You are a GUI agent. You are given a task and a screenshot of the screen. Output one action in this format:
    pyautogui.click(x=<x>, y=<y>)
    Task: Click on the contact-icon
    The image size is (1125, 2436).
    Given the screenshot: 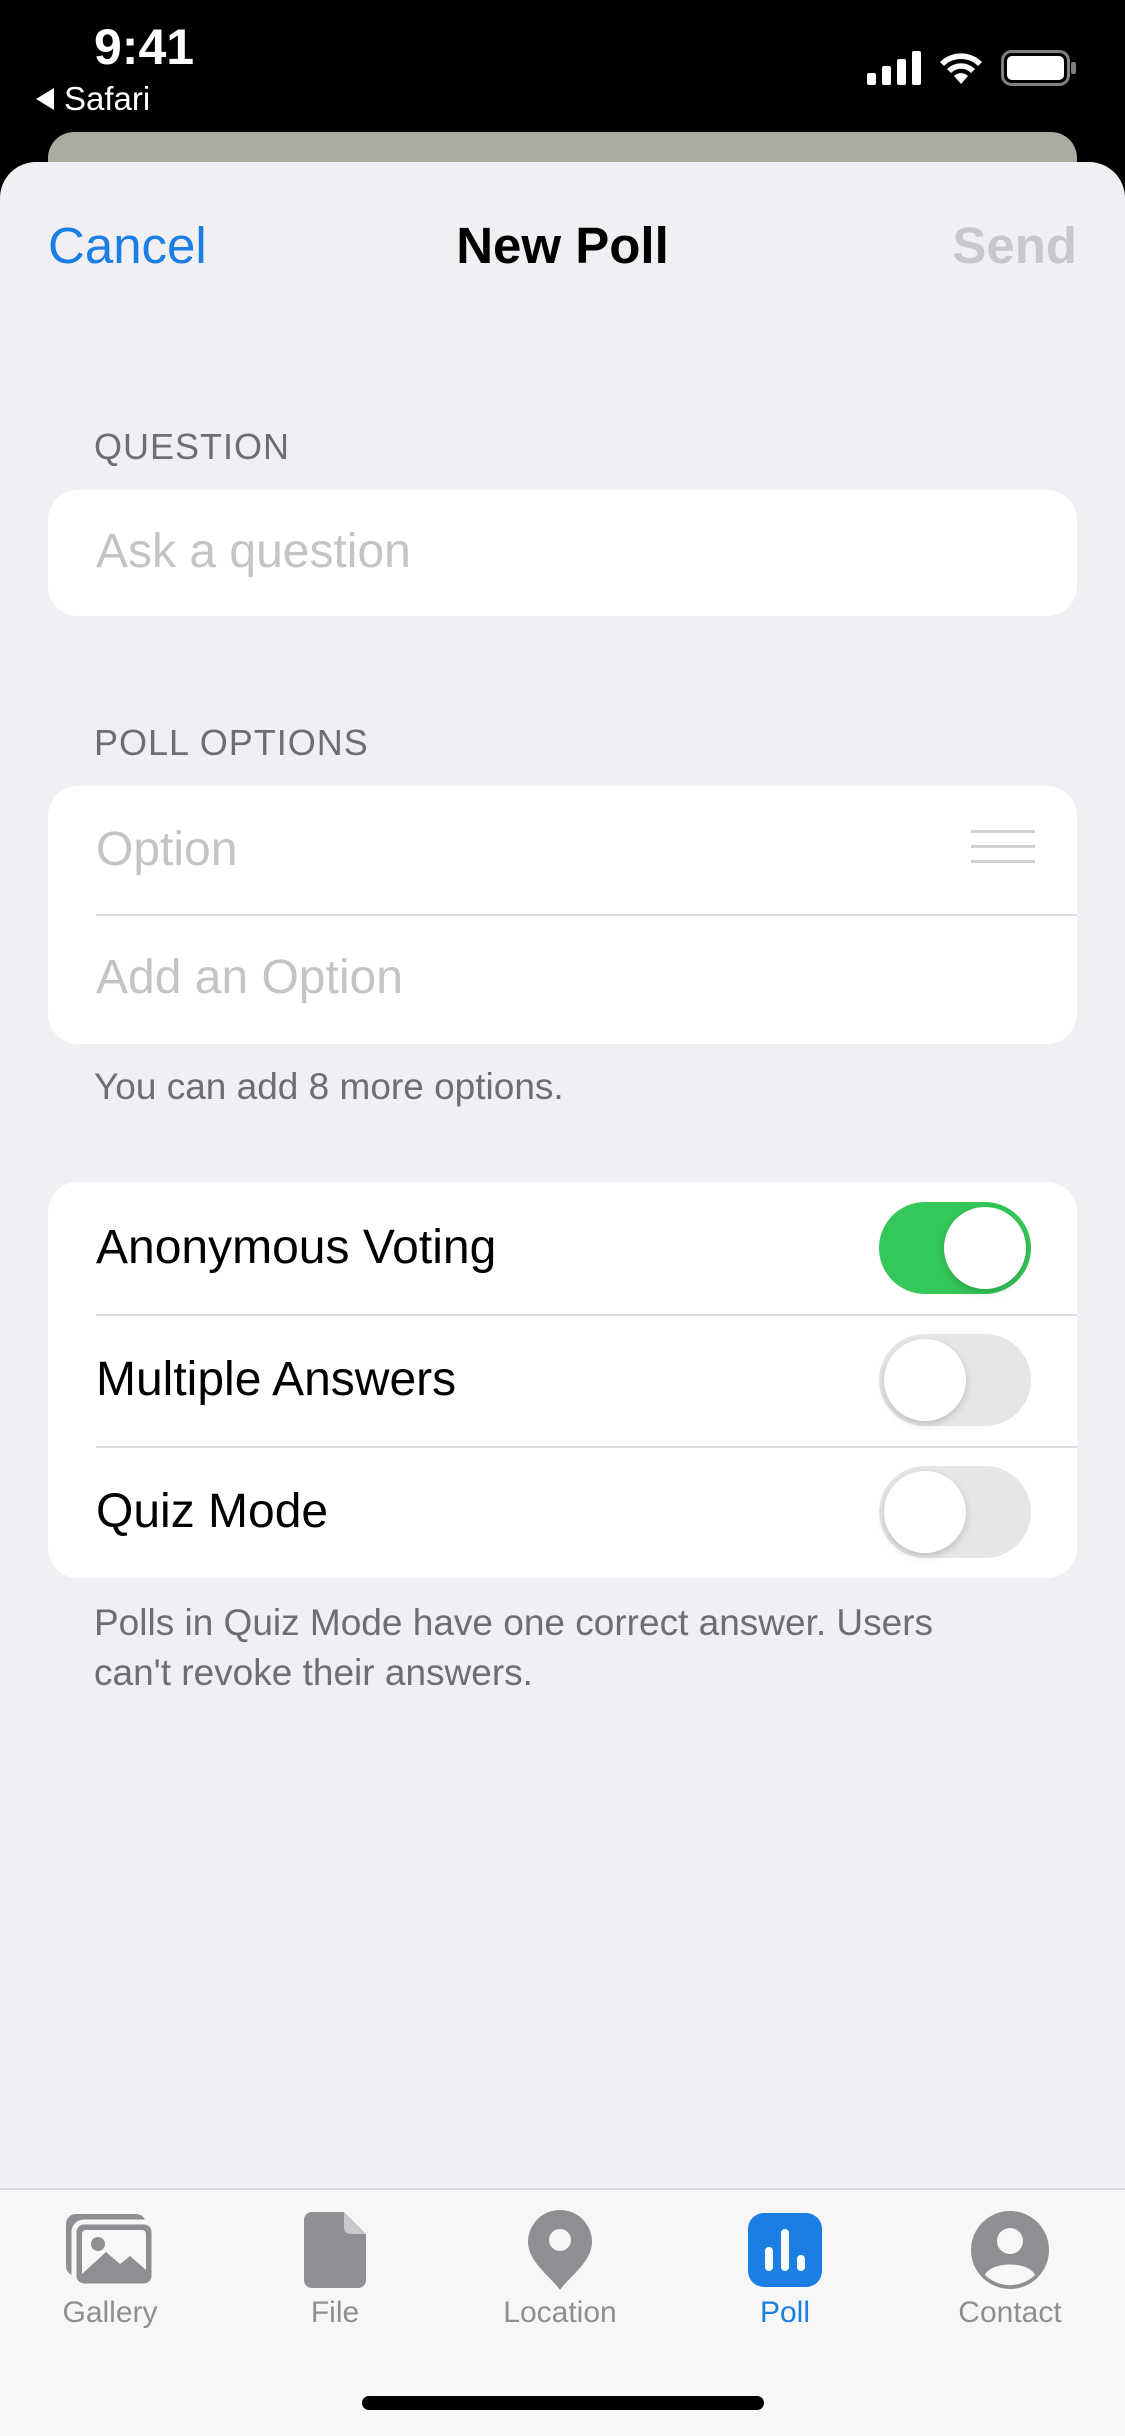 What is the action you would take?
    pyautogui.click(x=1010, y=2250)
    